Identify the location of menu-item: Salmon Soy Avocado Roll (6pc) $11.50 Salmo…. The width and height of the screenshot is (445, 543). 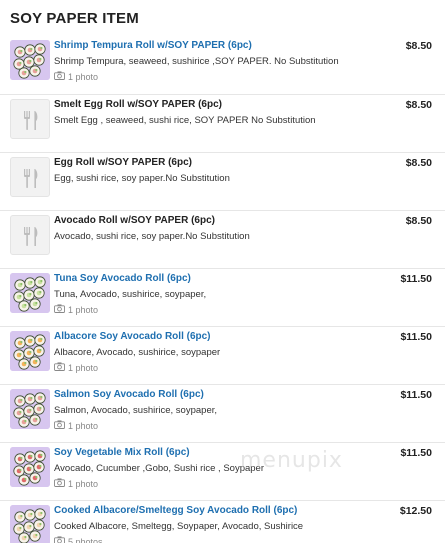
(222, 413).